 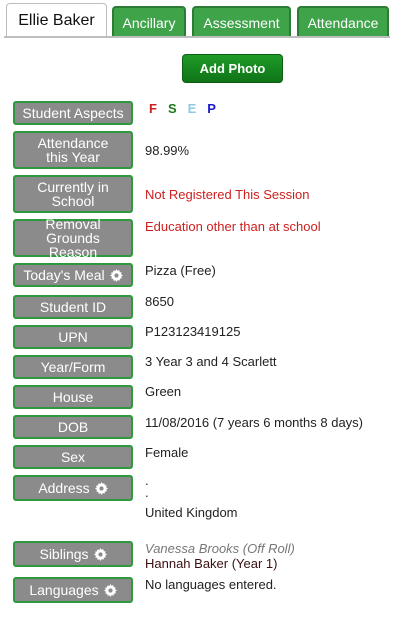 What do you see at coordinates (64, 554) in the screenshot?
I see `siblings-label-text: Siblings` at bounding box center [64, 554].